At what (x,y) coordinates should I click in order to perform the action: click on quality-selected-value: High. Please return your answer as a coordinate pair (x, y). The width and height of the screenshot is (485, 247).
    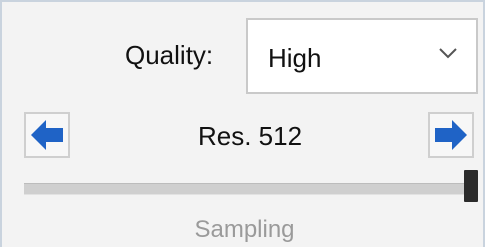
    Looking at the image, I should click on (295, 58).